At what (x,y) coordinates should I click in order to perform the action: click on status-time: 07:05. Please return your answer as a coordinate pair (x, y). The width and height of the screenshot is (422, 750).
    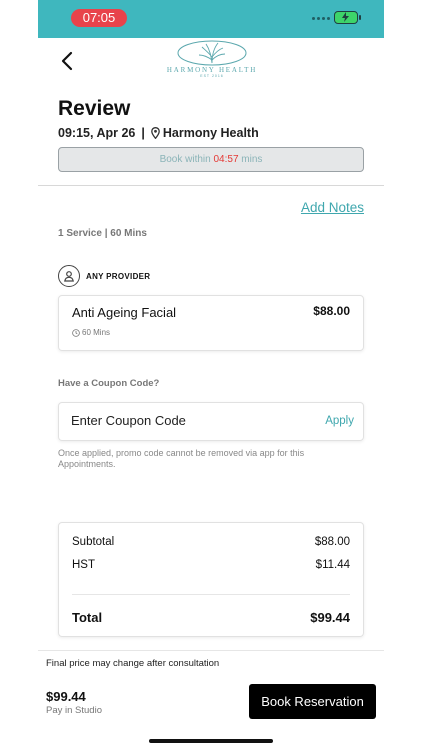
    Looking at the image, I should click on (99, 18).